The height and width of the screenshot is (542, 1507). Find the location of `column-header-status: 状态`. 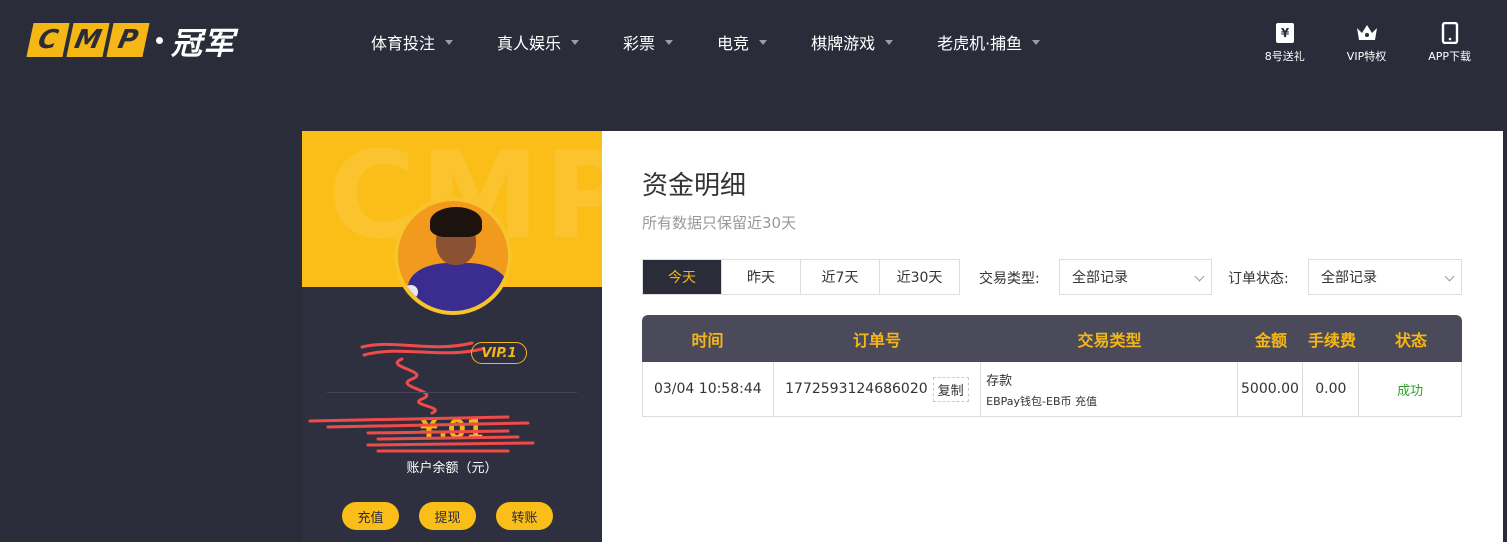

column-header-status: 状态 is located at coordinates (1410, 340).